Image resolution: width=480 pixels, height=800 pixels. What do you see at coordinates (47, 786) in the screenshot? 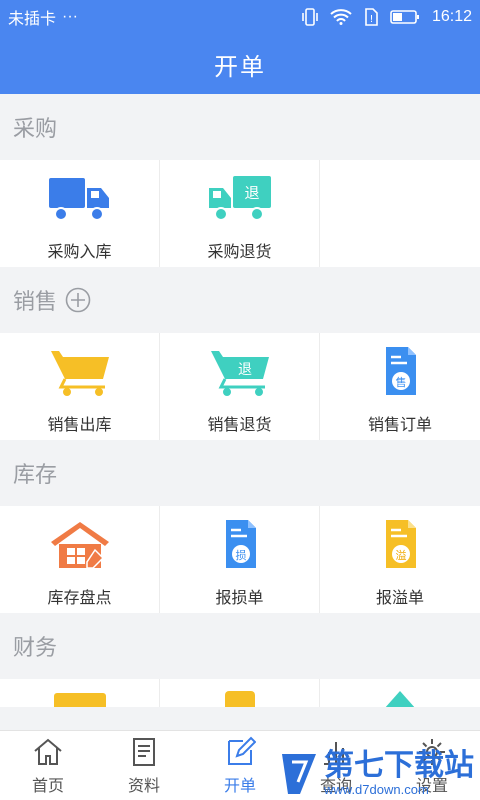
I see `nav-home-label: 首页` at bounding box center [47, 786].